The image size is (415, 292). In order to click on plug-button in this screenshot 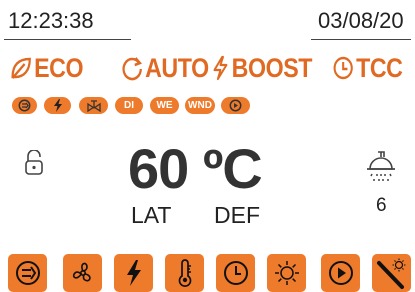, I will do `click(27, 273)`.